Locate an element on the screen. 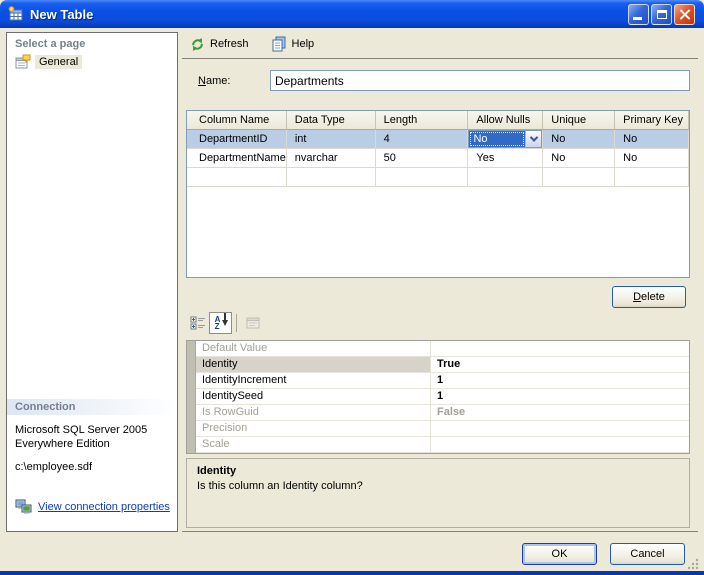 The image size is (704, 575). window-title: New Table is located at coordinates (62, 14).